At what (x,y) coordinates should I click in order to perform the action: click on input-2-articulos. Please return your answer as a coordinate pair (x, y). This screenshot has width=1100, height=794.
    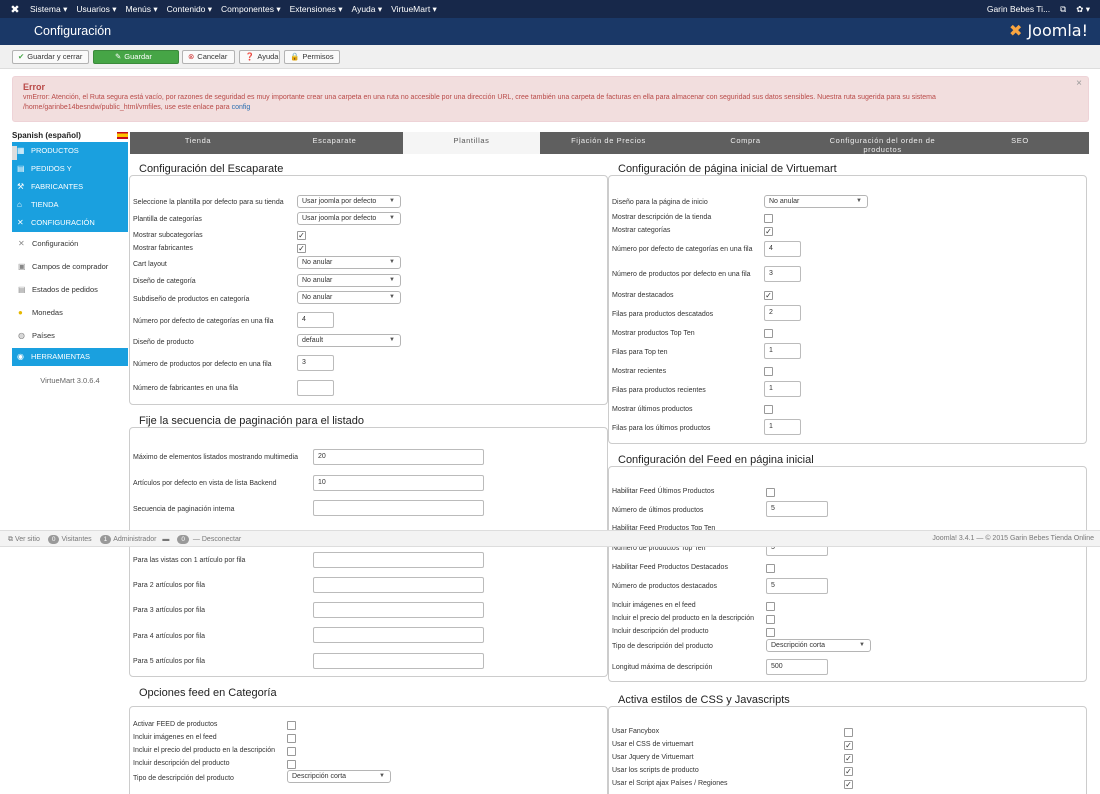
    Looking at the image, I should click on (398, 585).